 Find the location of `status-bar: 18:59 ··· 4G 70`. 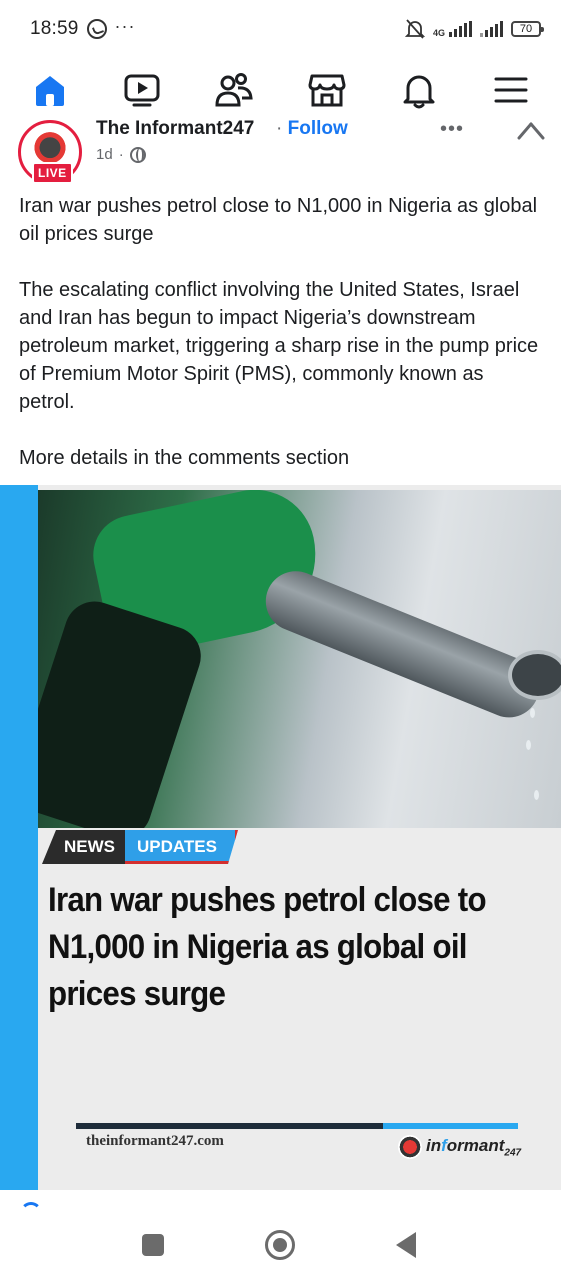

status-bar: 18:59 ··· 4G 70 is located at coordinates (280, 29).